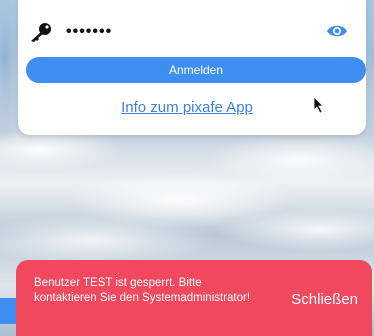 Image resolution: width=374 pixels, height=336 pixels. Describe the element at coordinates (196, 70) in the screenshot. I see `login-button: Anmelden` at that location.